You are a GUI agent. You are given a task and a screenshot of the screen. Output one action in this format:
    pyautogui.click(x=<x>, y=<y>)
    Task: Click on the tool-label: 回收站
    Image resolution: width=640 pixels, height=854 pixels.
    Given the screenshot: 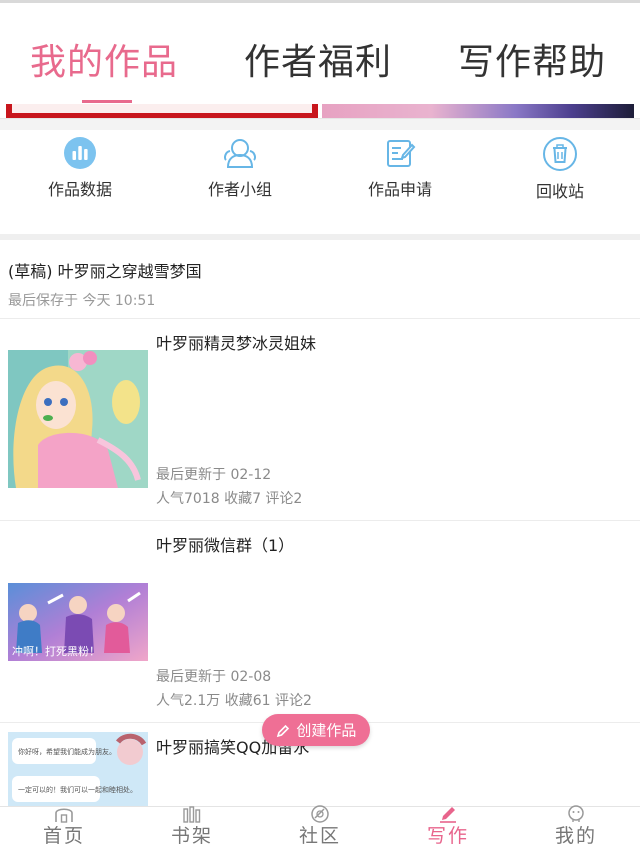 What is the action you would take?
    pyautogui.click(x=559, y=191)
    